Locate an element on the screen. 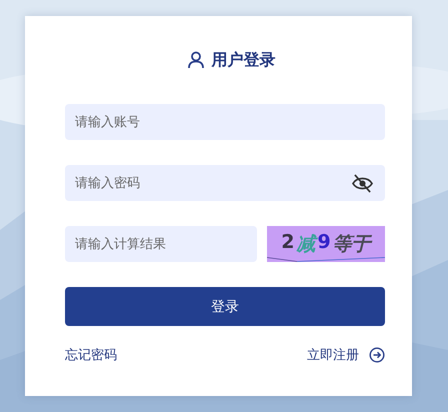 The width and height of the screenshot is (448, 412). login-title: 用户登录 is located at coordinates (244, 60).